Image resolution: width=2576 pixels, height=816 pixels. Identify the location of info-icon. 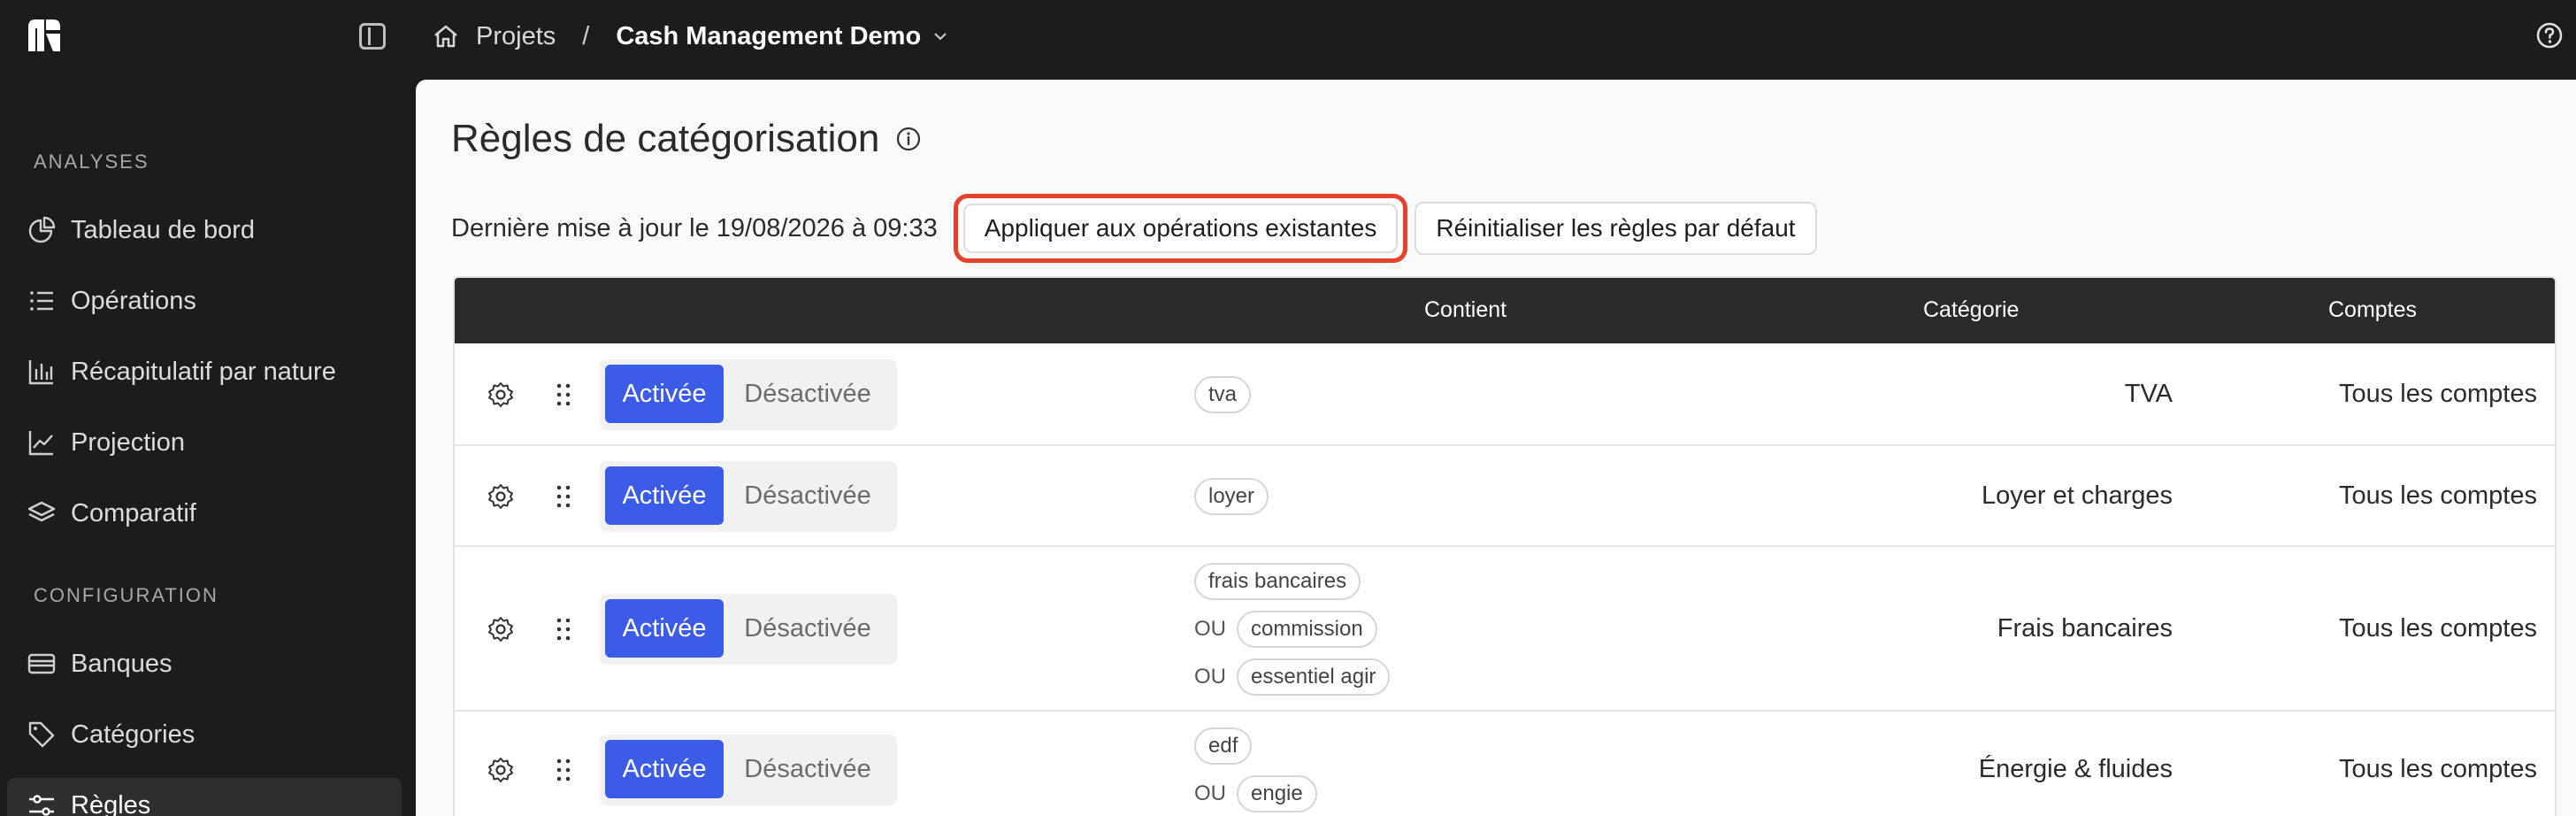
(908, 139).